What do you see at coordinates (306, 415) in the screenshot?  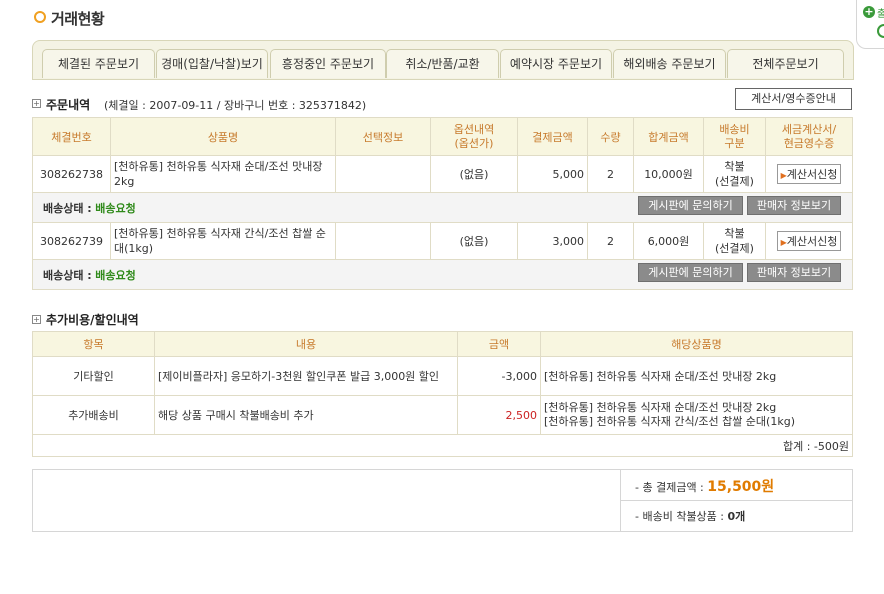 I see `extra-content: 해당 상품 구매시 착불배송비 추가` at bounding box center [306, 415].